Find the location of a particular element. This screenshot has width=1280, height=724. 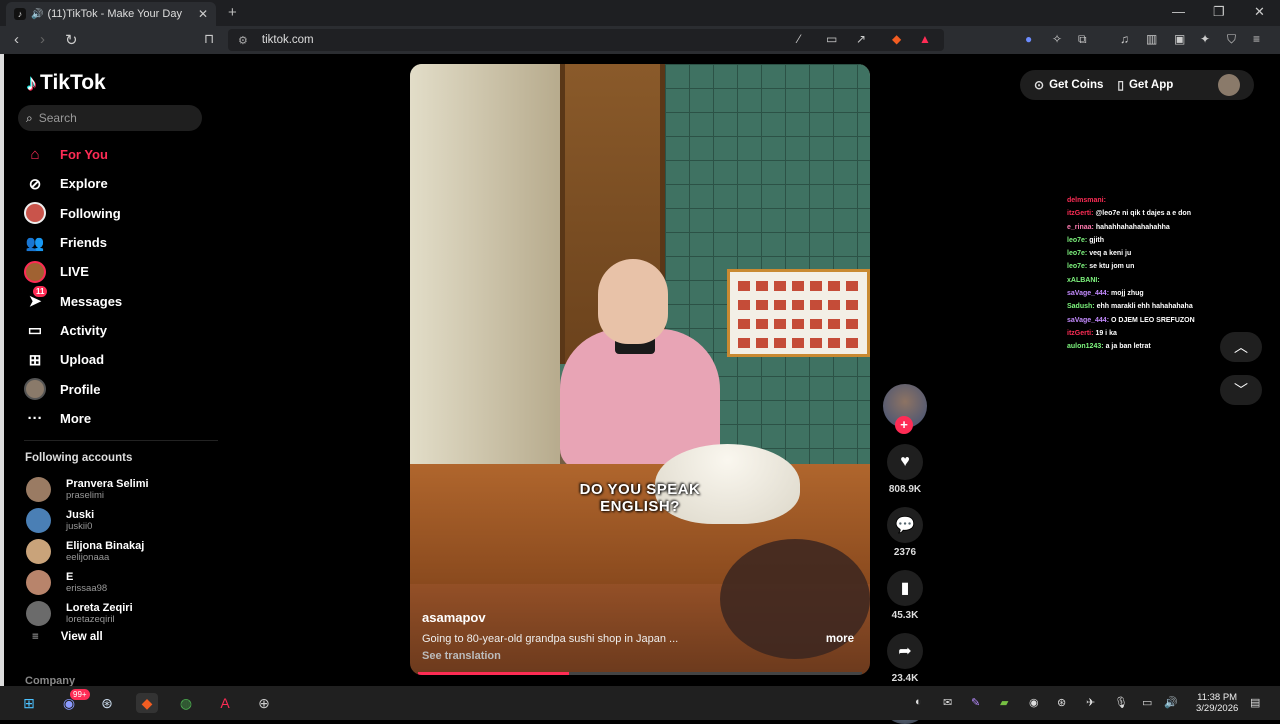

previous-video-button: ︿ is located at coordinates (1241, 347).